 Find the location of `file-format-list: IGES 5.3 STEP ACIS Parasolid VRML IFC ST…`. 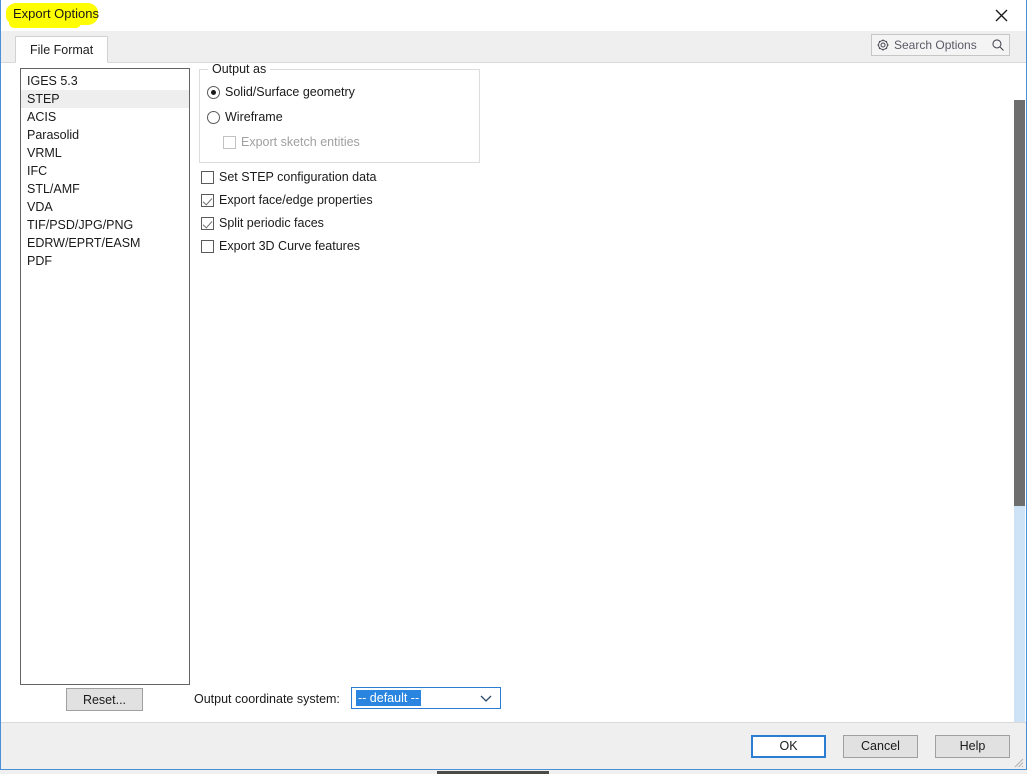

file-format-list: IGES 5.3 STEP ACIS Parasolid VRML IFC ST… is located at coordinates (105, 376).